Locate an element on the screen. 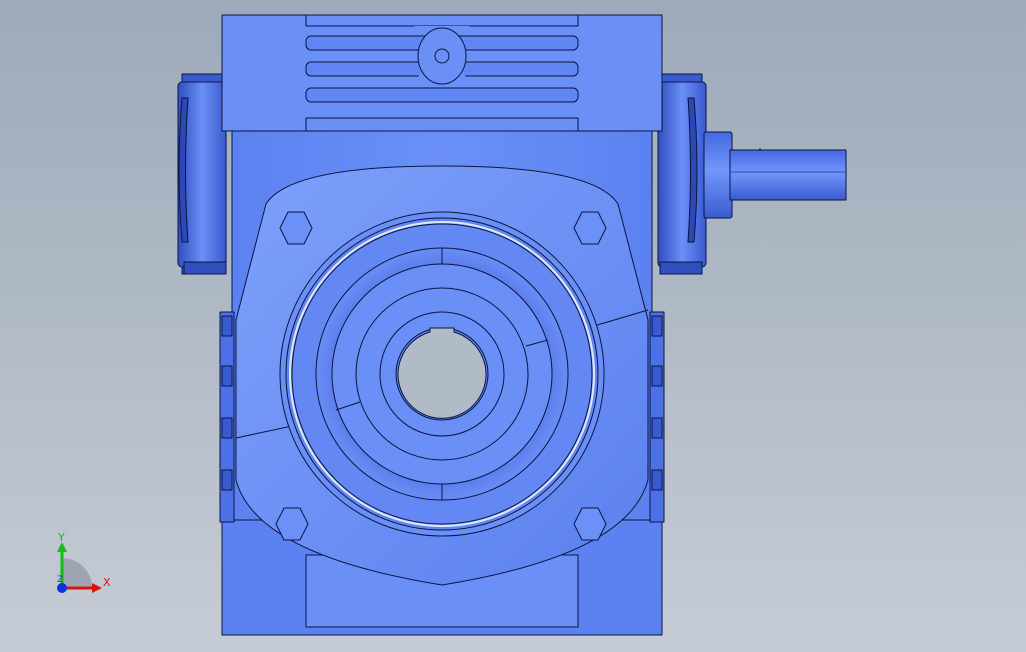 The height and width of the screenshot is (652, 1026). right-bearing-cover is located at coordinates (682, 174).